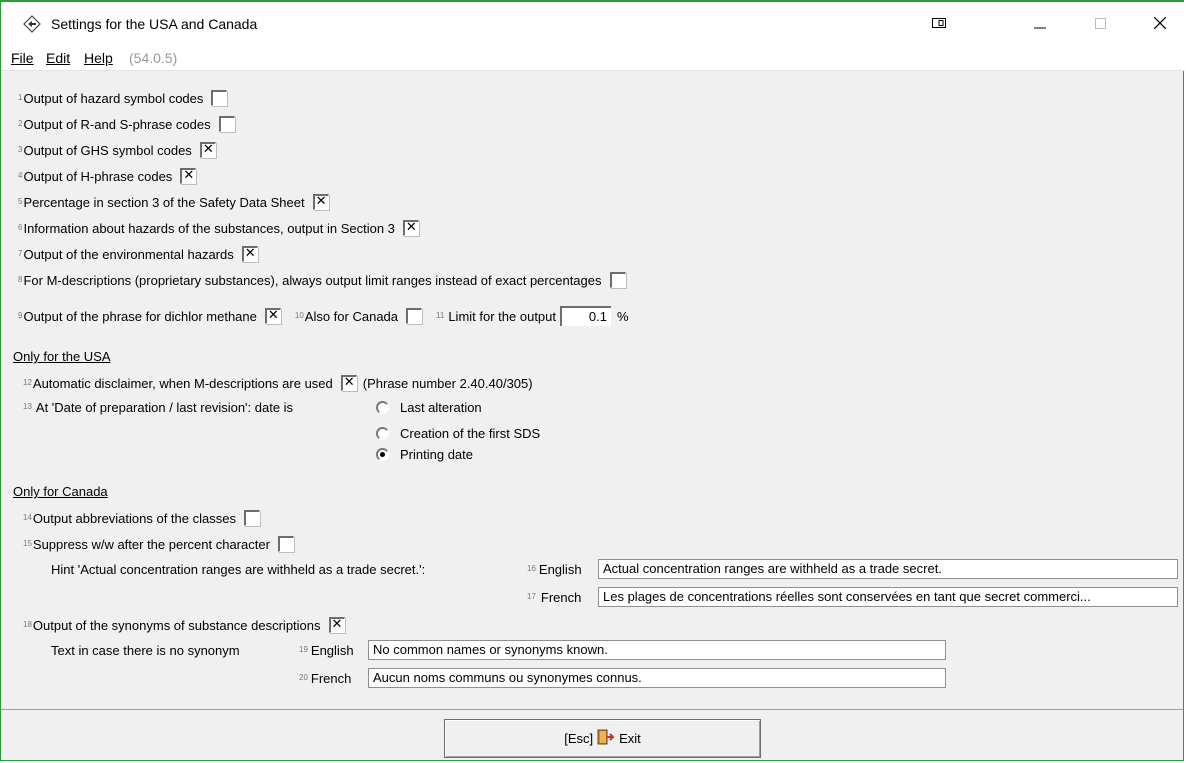 Image resolution: width=1186 pixels, height=763 pixels. Describe the element at coordinates (623, 316) in the screenshot. I see `percent-unit: %` at that location.